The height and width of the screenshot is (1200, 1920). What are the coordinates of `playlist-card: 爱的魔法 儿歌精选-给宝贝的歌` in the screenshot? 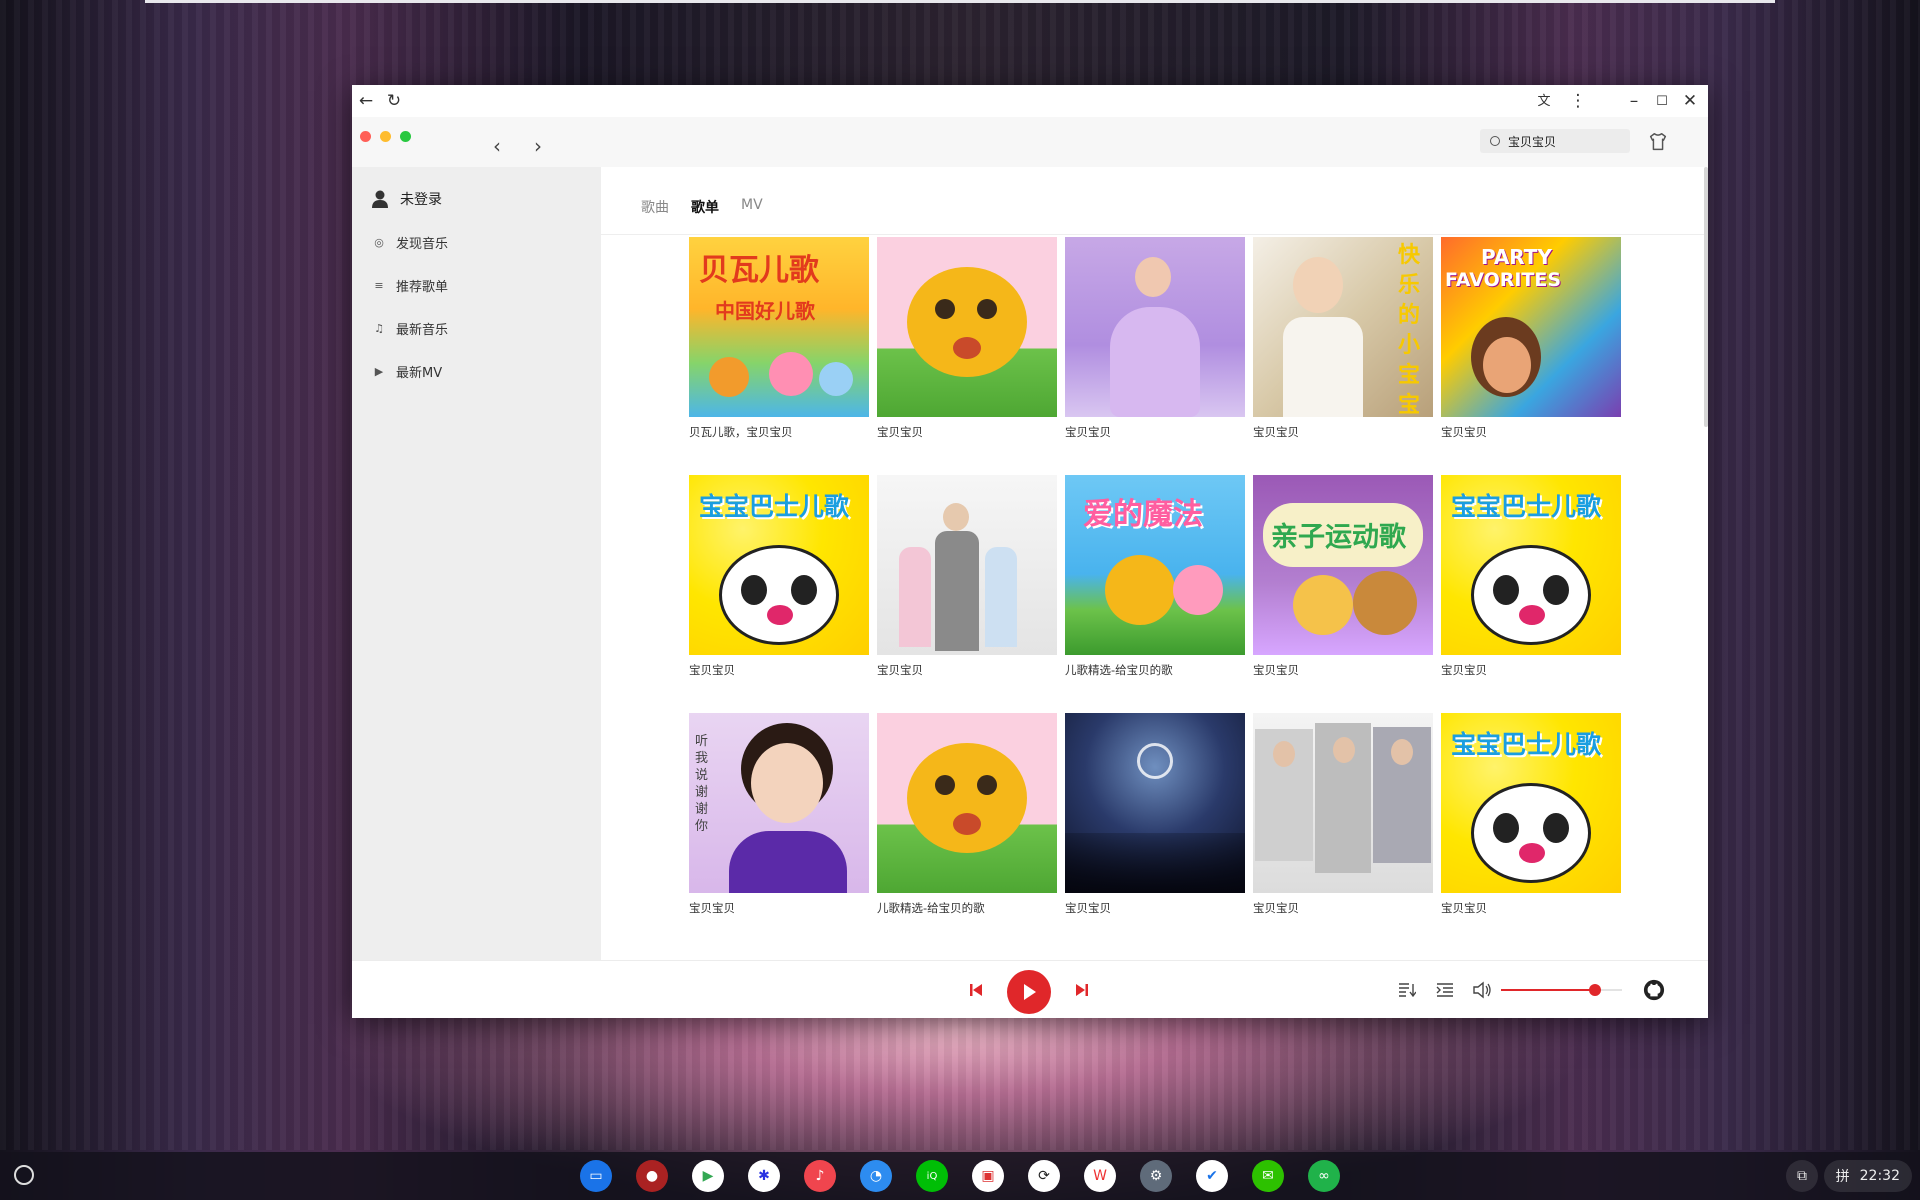 It's located at (1155, 576).